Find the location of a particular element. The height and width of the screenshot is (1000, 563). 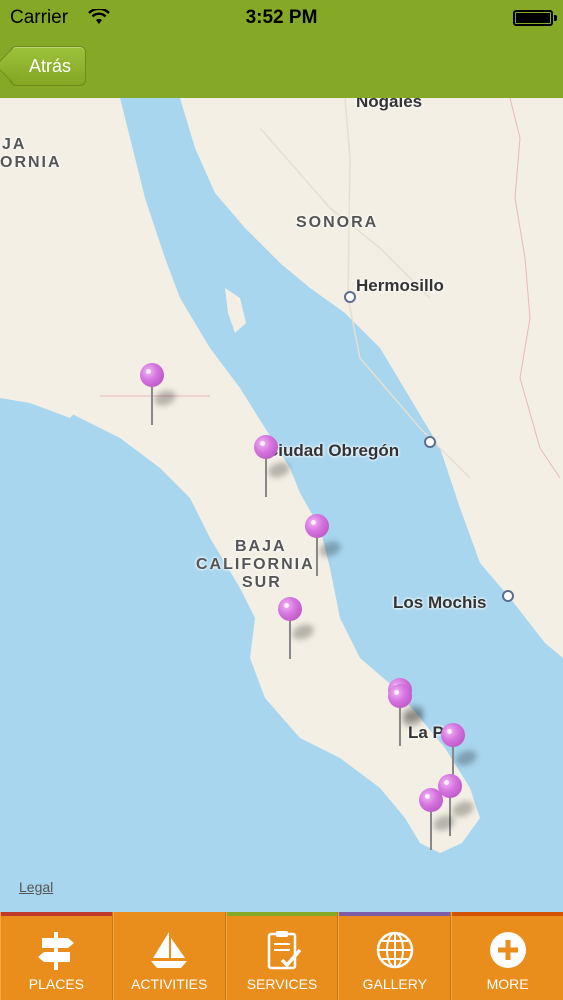

status-time: 3:52 PM is located at coordinates (281, 17).